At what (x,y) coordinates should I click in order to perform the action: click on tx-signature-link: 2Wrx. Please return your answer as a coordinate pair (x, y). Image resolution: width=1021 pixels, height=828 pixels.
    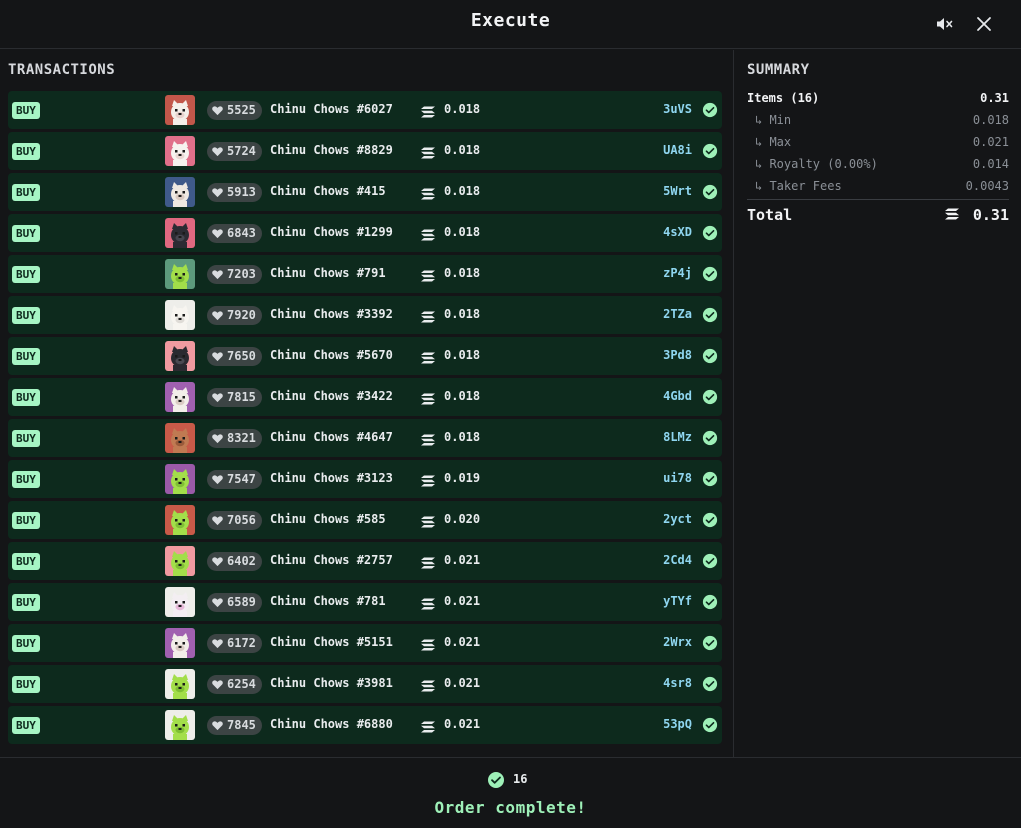
    Looking at the image, I should click on (677, 642).